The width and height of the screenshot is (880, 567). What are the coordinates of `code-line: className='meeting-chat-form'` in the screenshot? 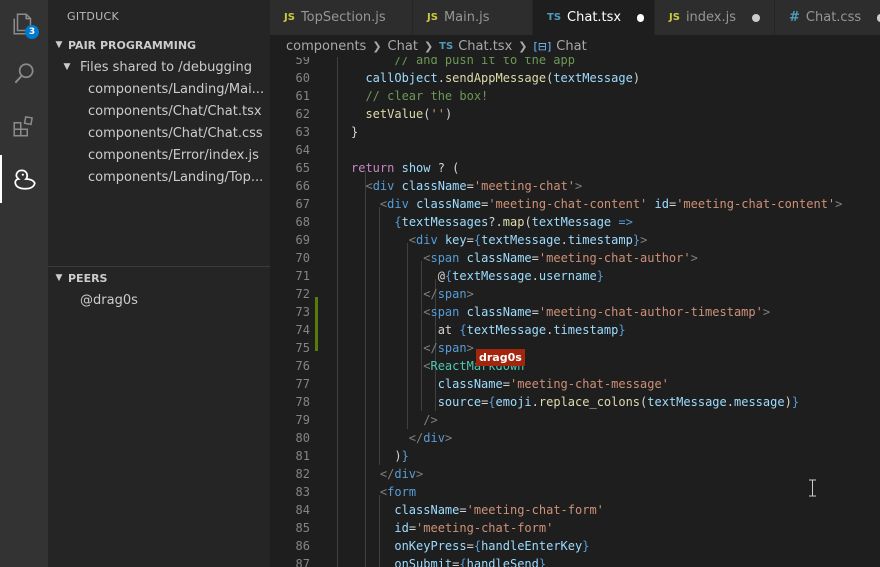 It's located at (499, 510).